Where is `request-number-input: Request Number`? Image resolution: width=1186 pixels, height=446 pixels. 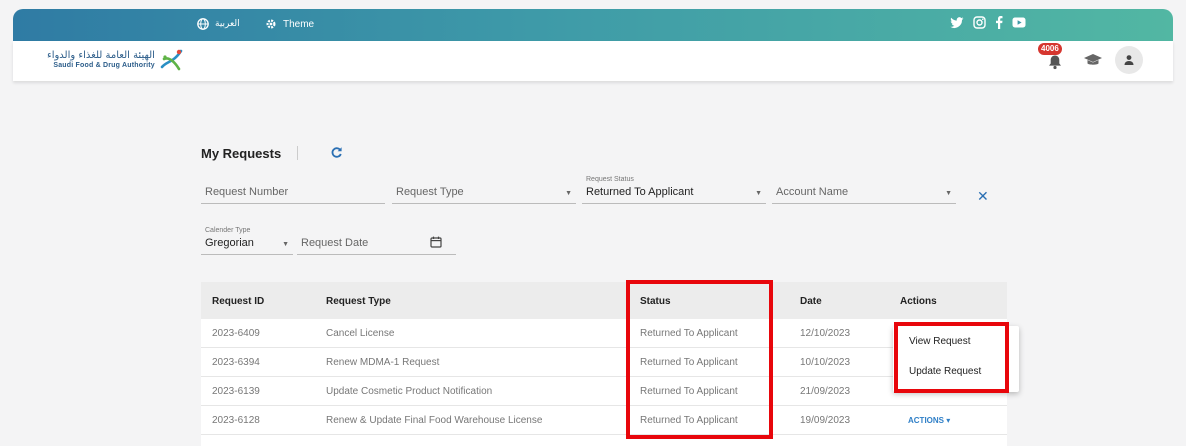
request-number-input: Request Number is located at coordinates (293, 190).